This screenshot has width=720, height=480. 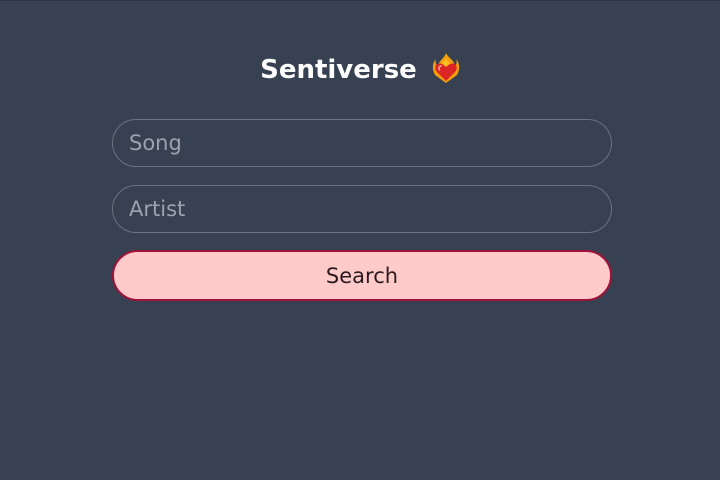 What do you see at coordinates (362, 275) in the screenshot?
I see `search-button: Search` at bounding box center [362, 275].